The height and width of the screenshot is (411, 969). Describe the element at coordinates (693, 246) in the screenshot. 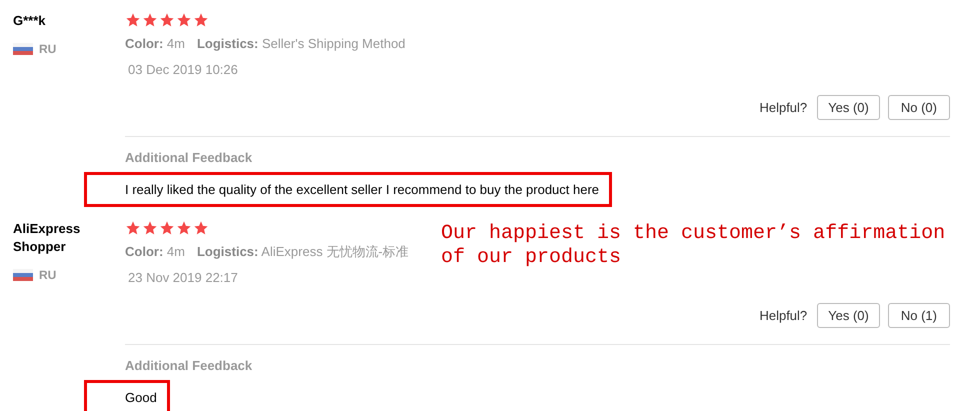

I see `promo-caption: Our happiest is the customer’s affirmation of our products` at that location.